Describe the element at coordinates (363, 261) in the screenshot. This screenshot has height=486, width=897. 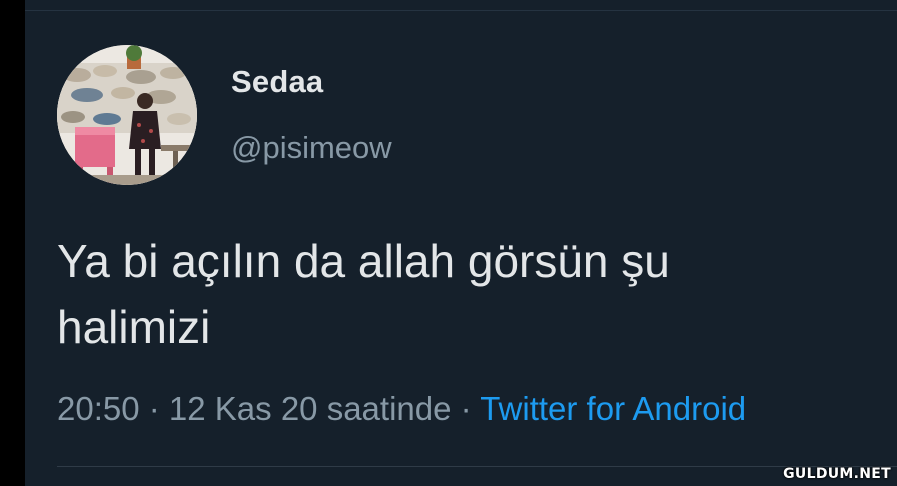
I see `tweet-text-line: Ya bi açılın da allah görsün şu` at that location.